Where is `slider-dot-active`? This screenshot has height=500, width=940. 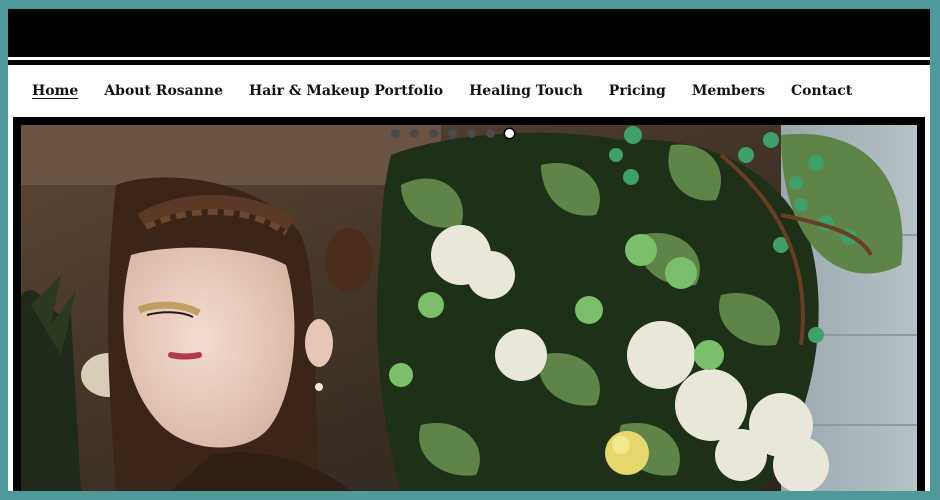
slider-dot-active is located at coordinates (509, 133).